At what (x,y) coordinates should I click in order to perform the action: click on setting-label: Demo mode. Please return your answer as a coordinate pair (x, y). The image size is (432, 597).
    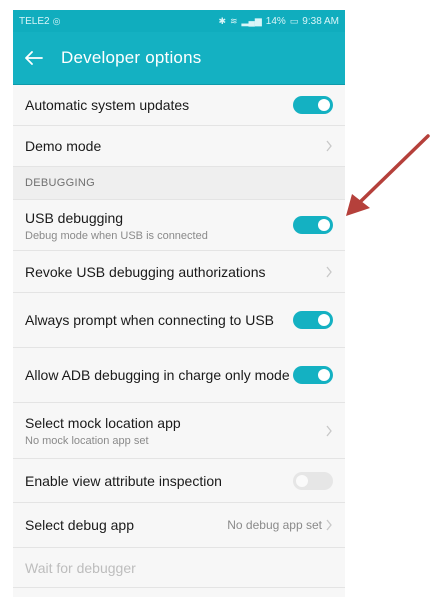
    Looking at the image, I should click on (63, 146).